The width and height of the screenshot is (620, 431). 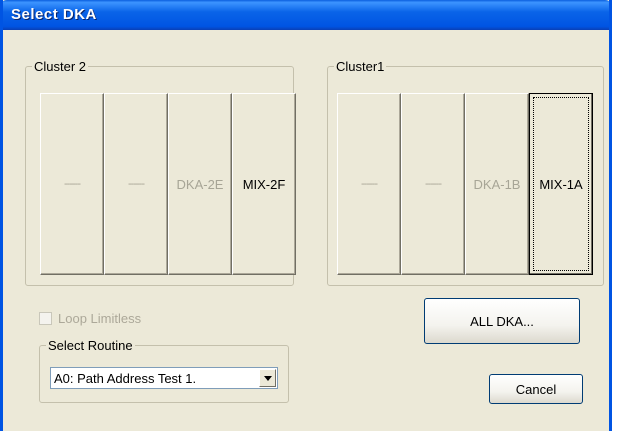 I want to click on dka-1b-button: DKA-1B, so click(x=497, y=184).